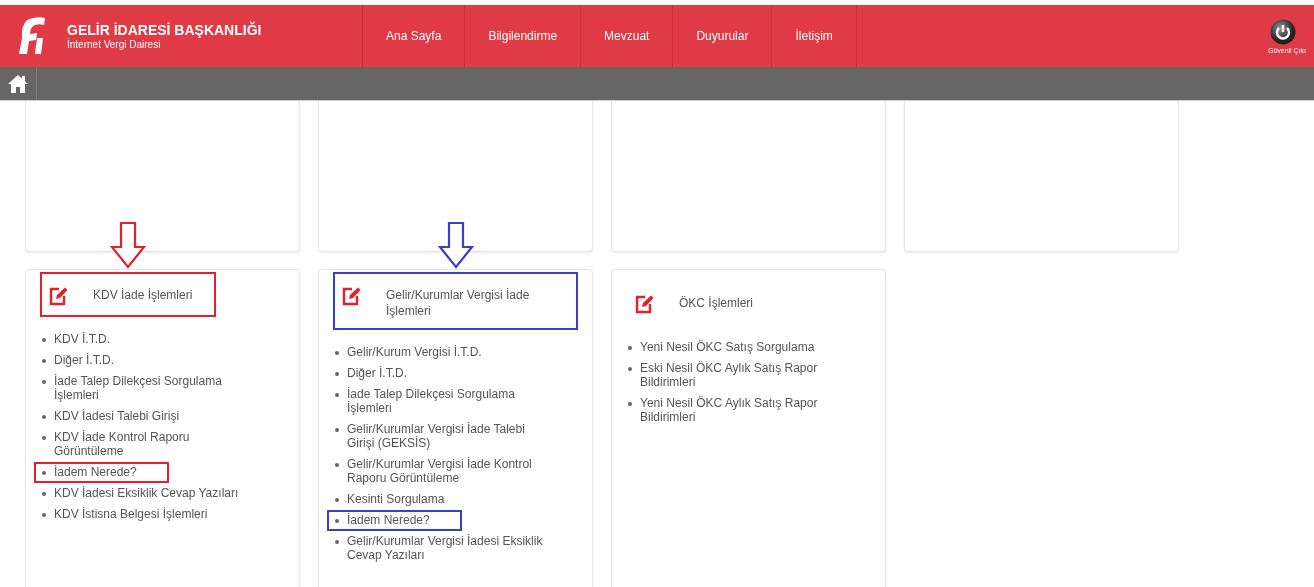  I want to click on menu-link: Gelir/Kurumlar Vergisi İade Kontrol Raporu Görüntüleme, so click(451, 471).